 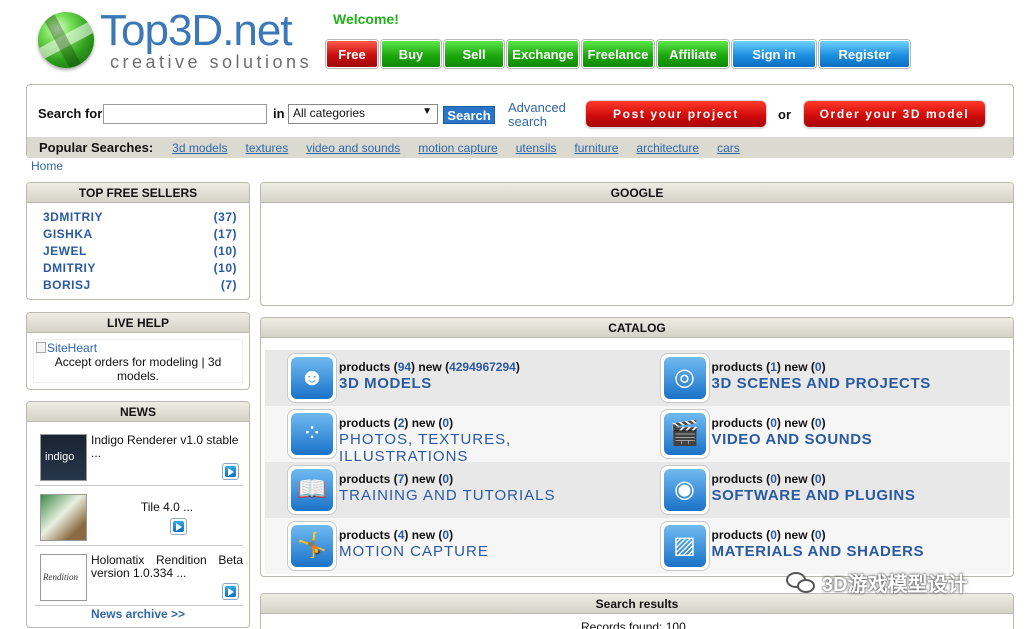 What do you see at coordinates (138, 234) in the screenshot?
I see `seller-row: GISHKA (17)` at bounding box center [138, 234].